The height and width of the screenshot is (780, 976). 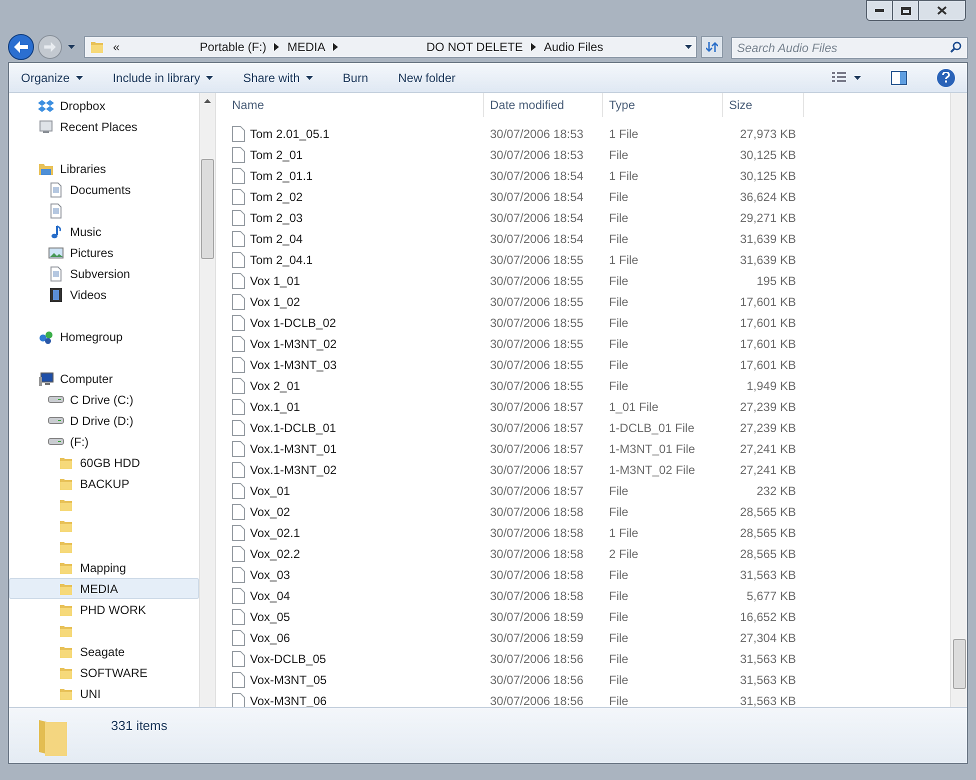 What do you see at coordinates (270, 617) in the screenshot?
I see `file-name: Vox_05` at bounding box center [270, 617].